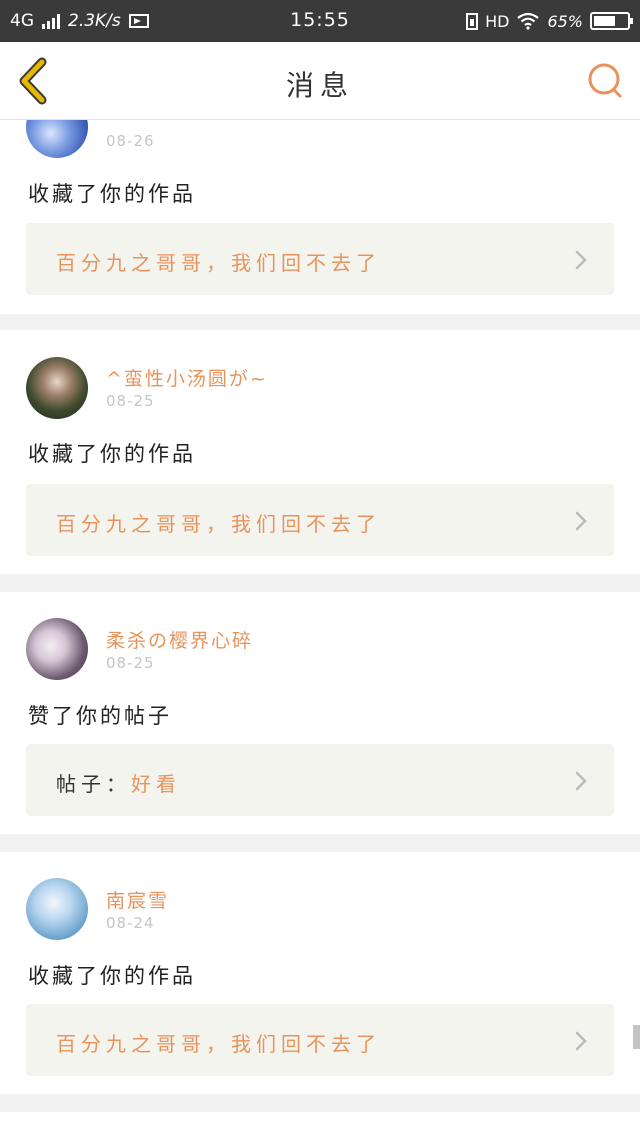 The height and width of the screenshot is (1138, 640). Describe the element at coordinates (636, 1037) in the screenshot. I see `scrollbar` at that location.